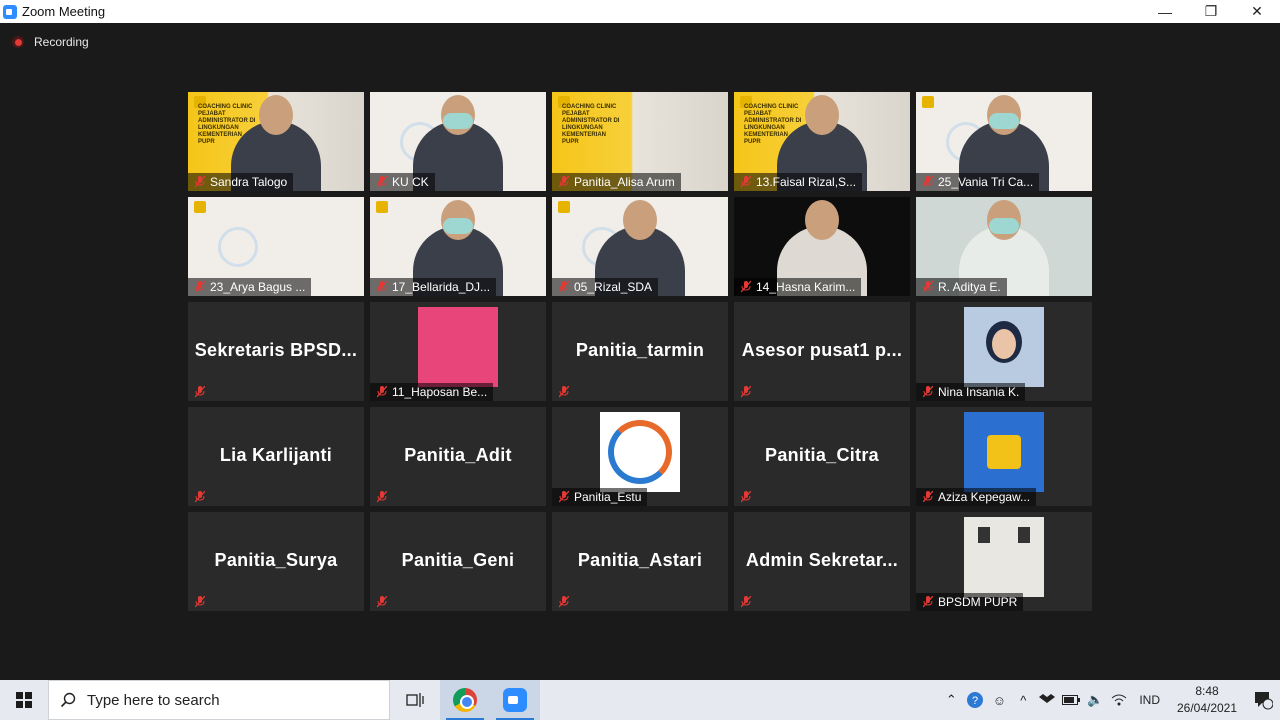 The height and width of the screenshot is (720, 1280). I want to click on participant-tile: Panitia_Surya, so click(276, 561).